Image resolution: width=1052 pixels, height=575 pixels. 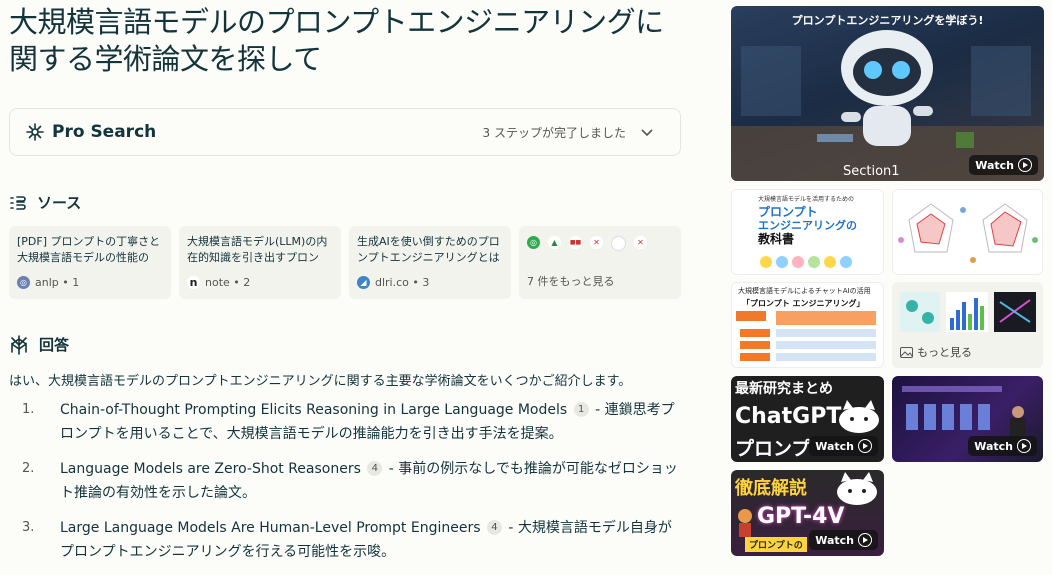 I want to click on answer-heading: 回答, so click(x=39, y=344).